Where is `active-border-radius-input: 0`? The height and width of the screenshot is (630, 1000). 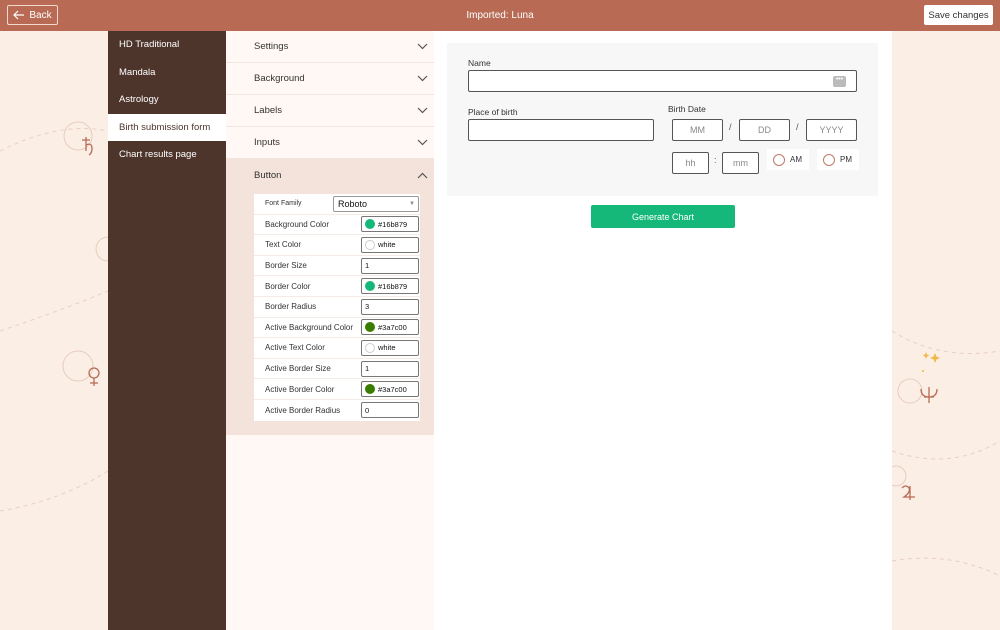 active-border-radius-input: 0 is located at coordinates (390, 410).